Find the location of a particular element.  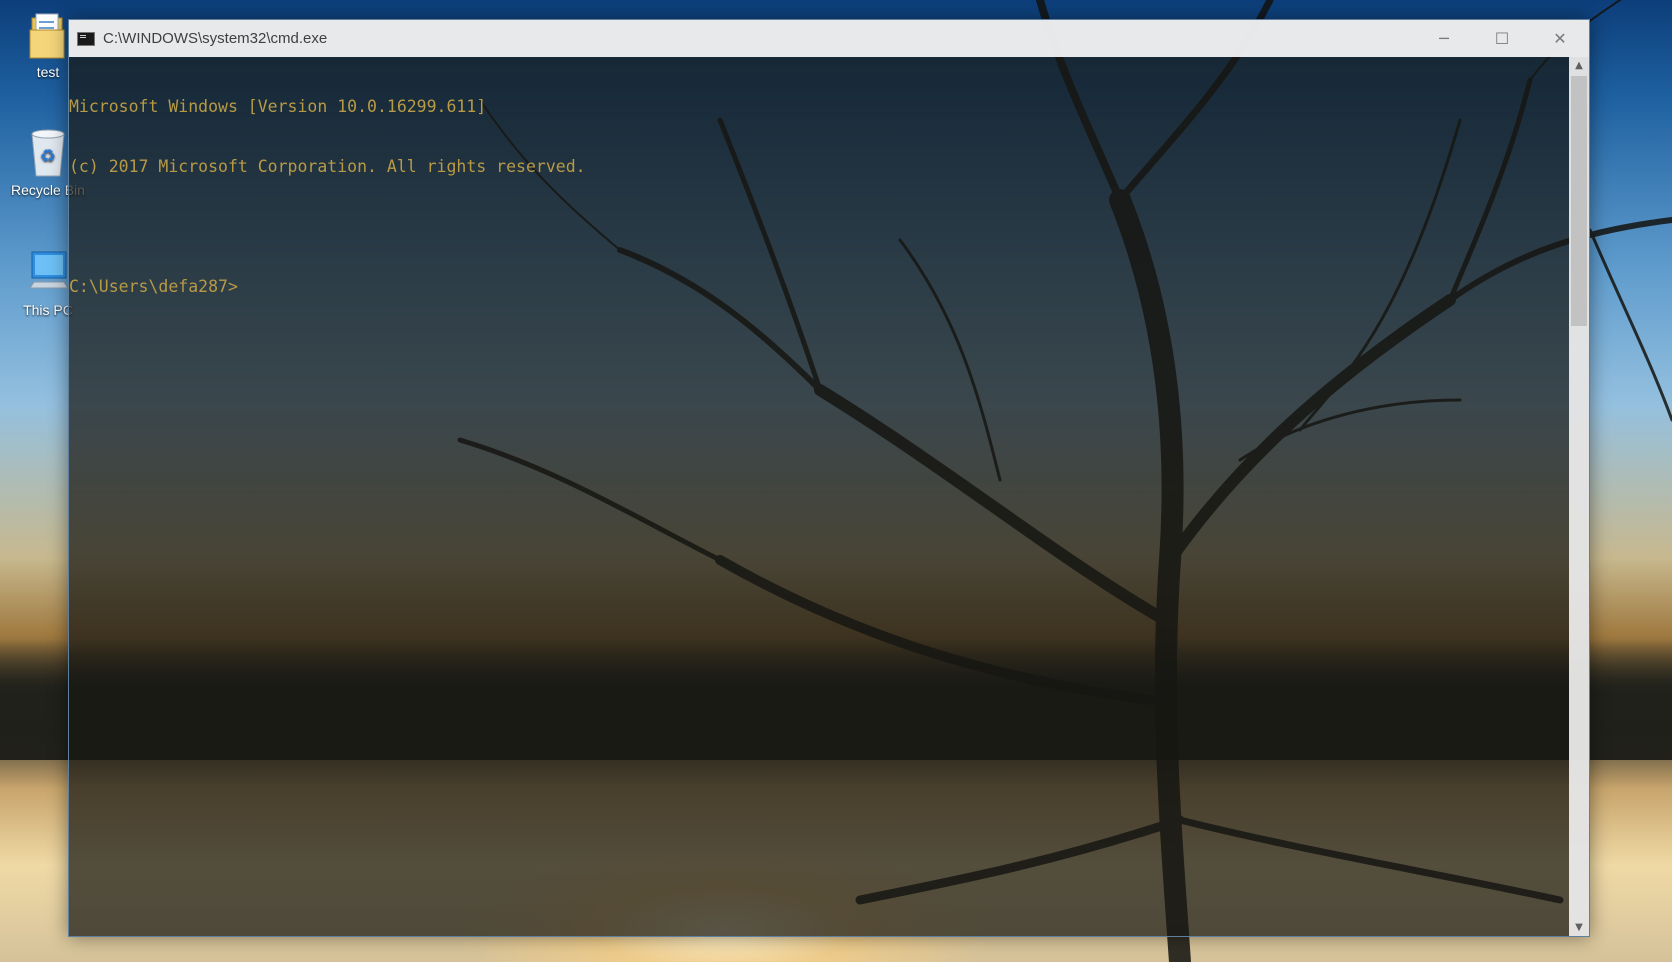

chevron-down-icon: ▼ is located at coordinates (1579, 927).